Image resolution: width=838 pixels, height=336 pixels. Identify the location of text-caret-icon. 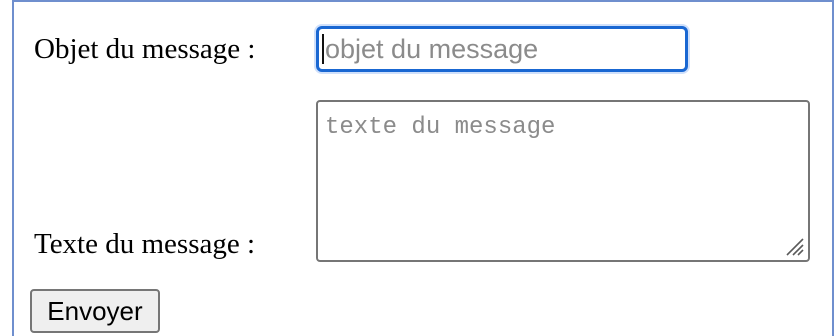
(323, 49).